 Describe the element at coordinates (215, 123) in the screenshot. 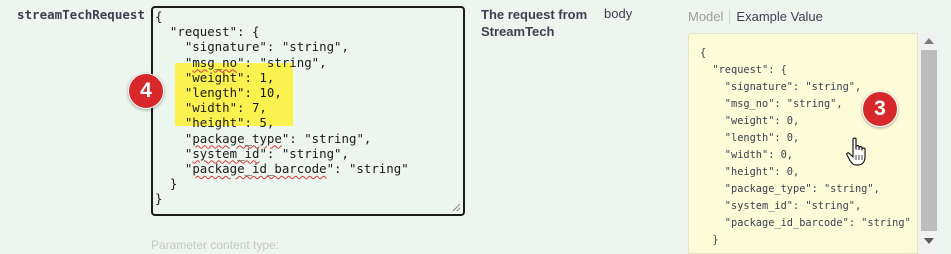

I see `editor-line-height: "height": 5,` at that location.